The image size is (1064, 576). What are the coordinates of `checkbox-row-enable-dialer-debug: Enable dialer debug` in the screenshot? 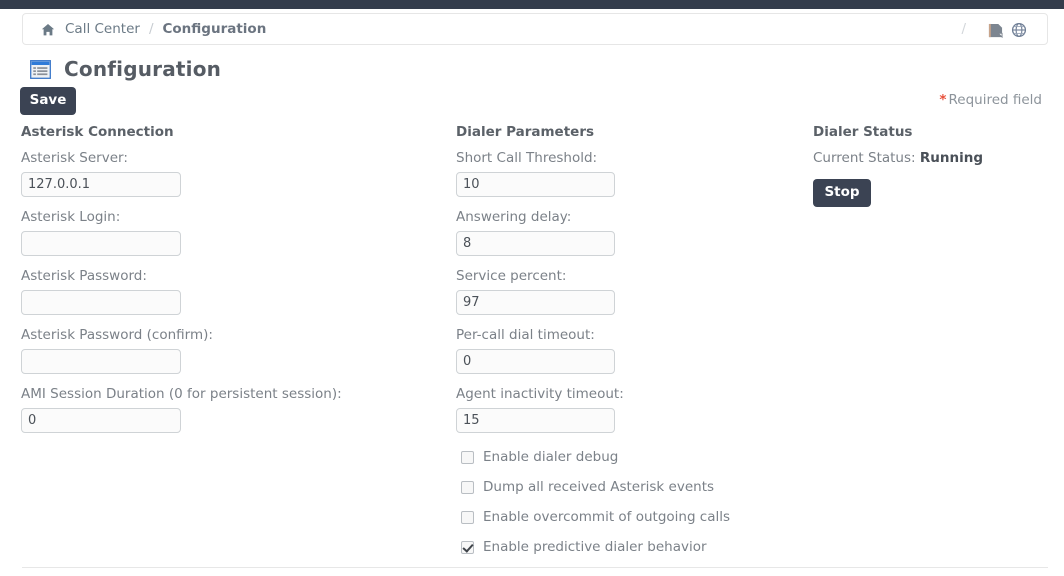 It's located at (626, 457).